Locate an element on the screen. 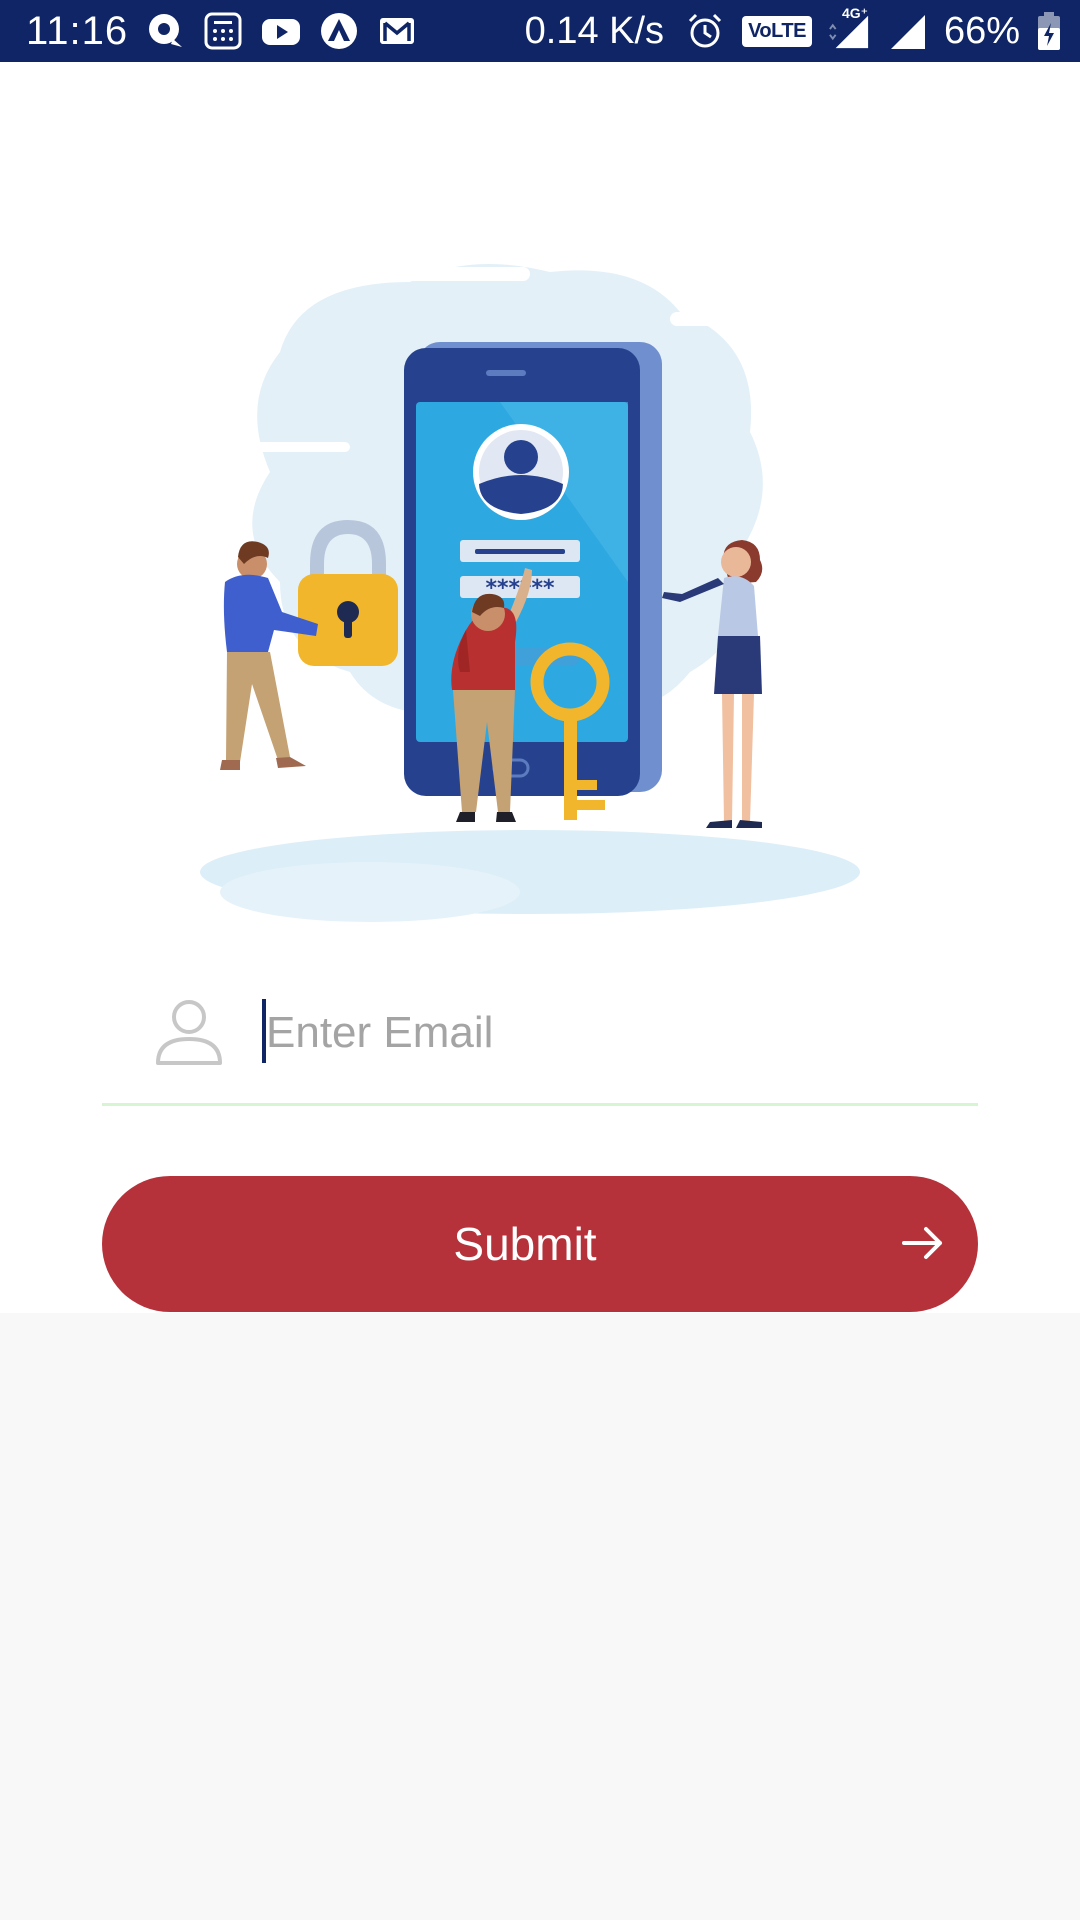 The height and width of the screenshot is (1920, 1080). chat-icon is located at coordinates (165, 31).